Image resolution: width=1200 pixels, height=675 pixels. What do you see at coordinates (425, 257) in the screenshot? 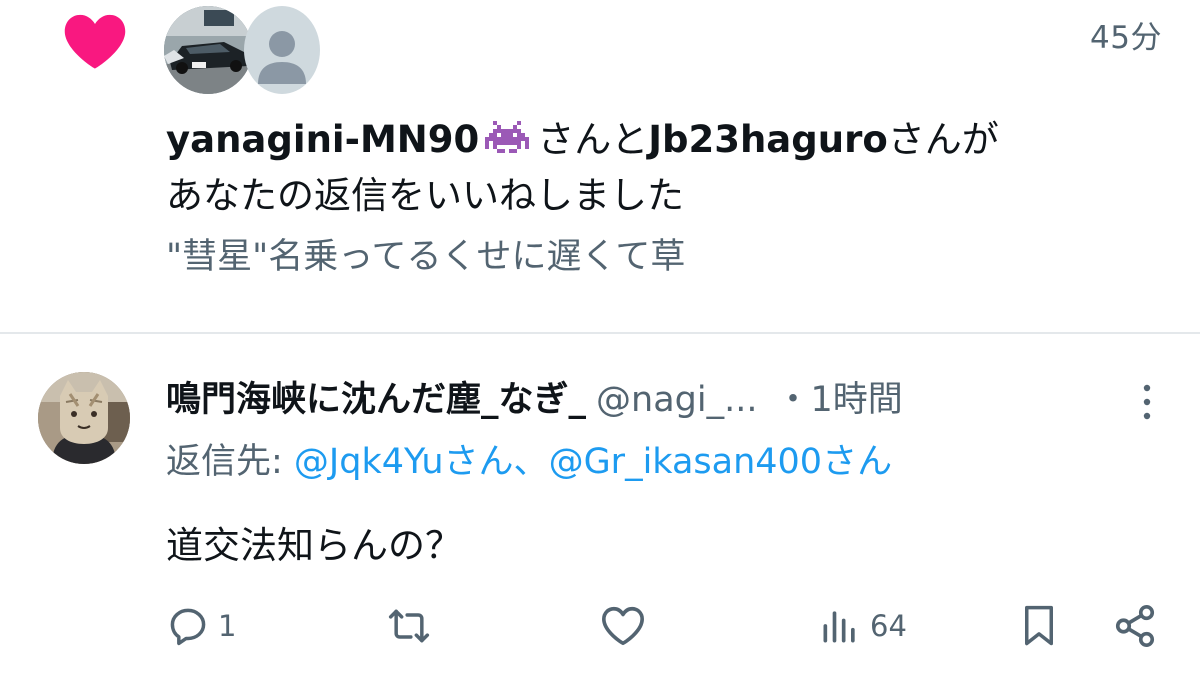
I see `liked-reply-preview: "彗星"名乗ってるくせに遅くて草` at bounding box center [425, 257].